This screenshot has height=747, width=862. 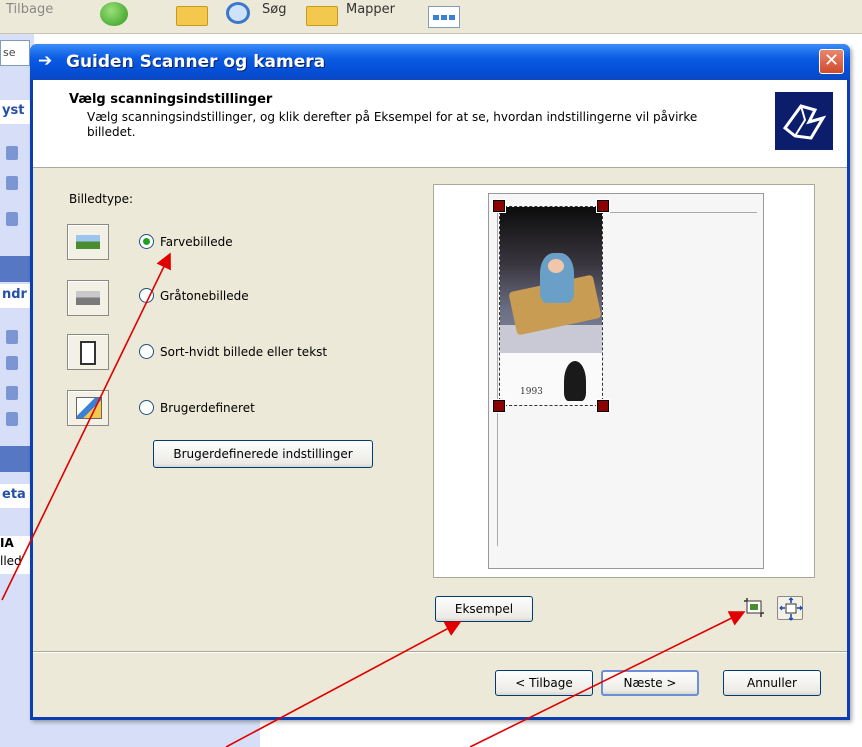 I want to click on photo-card-figure, so click(x=575, y=381).